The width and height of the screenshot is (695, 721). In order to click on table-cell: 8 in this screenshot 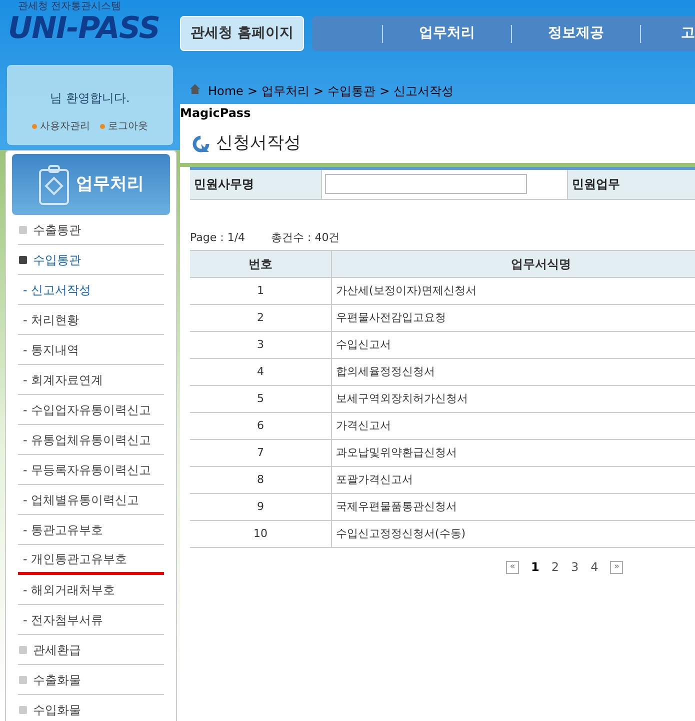, I will do `click(261, 480)`.